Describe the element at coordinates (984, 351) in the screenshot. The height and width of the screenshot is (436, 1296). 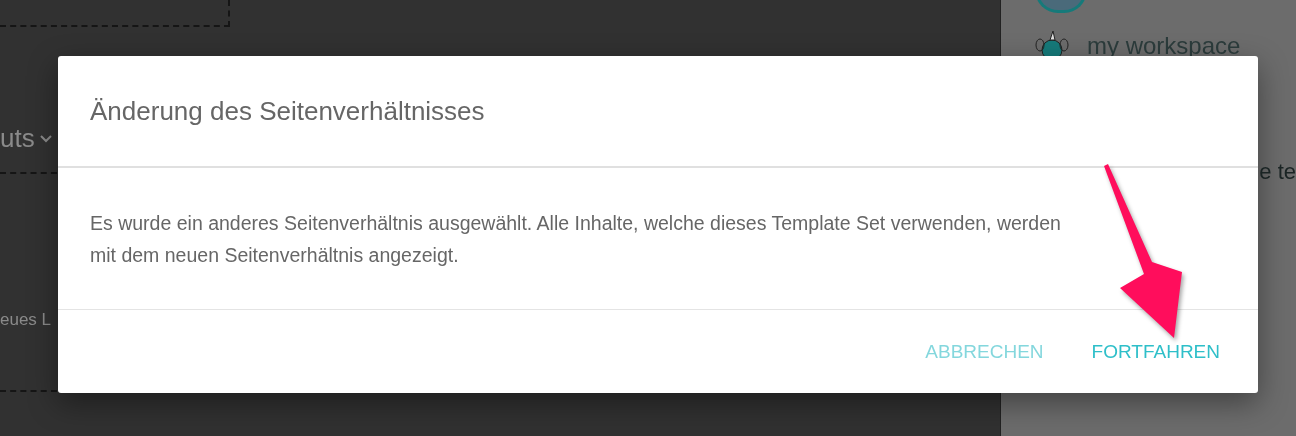
I see `cancel-button: ABBRECHEN` at that location.